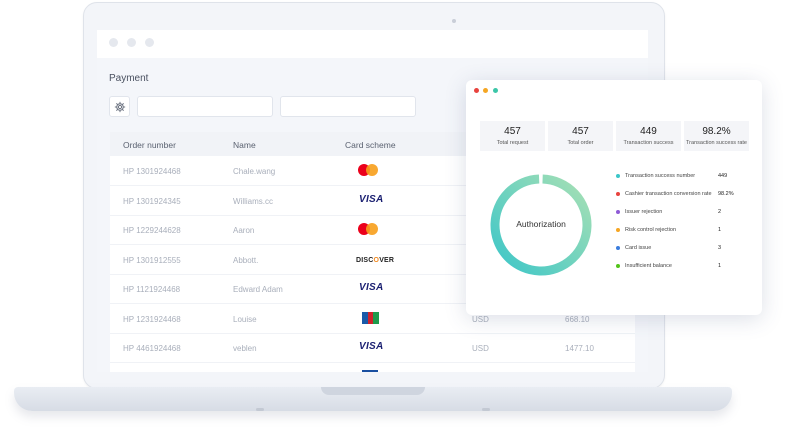  Describe the element at coordinates (152, 319) in the screenshot. I see `order-number-cell: HP 1231924468` at that location.